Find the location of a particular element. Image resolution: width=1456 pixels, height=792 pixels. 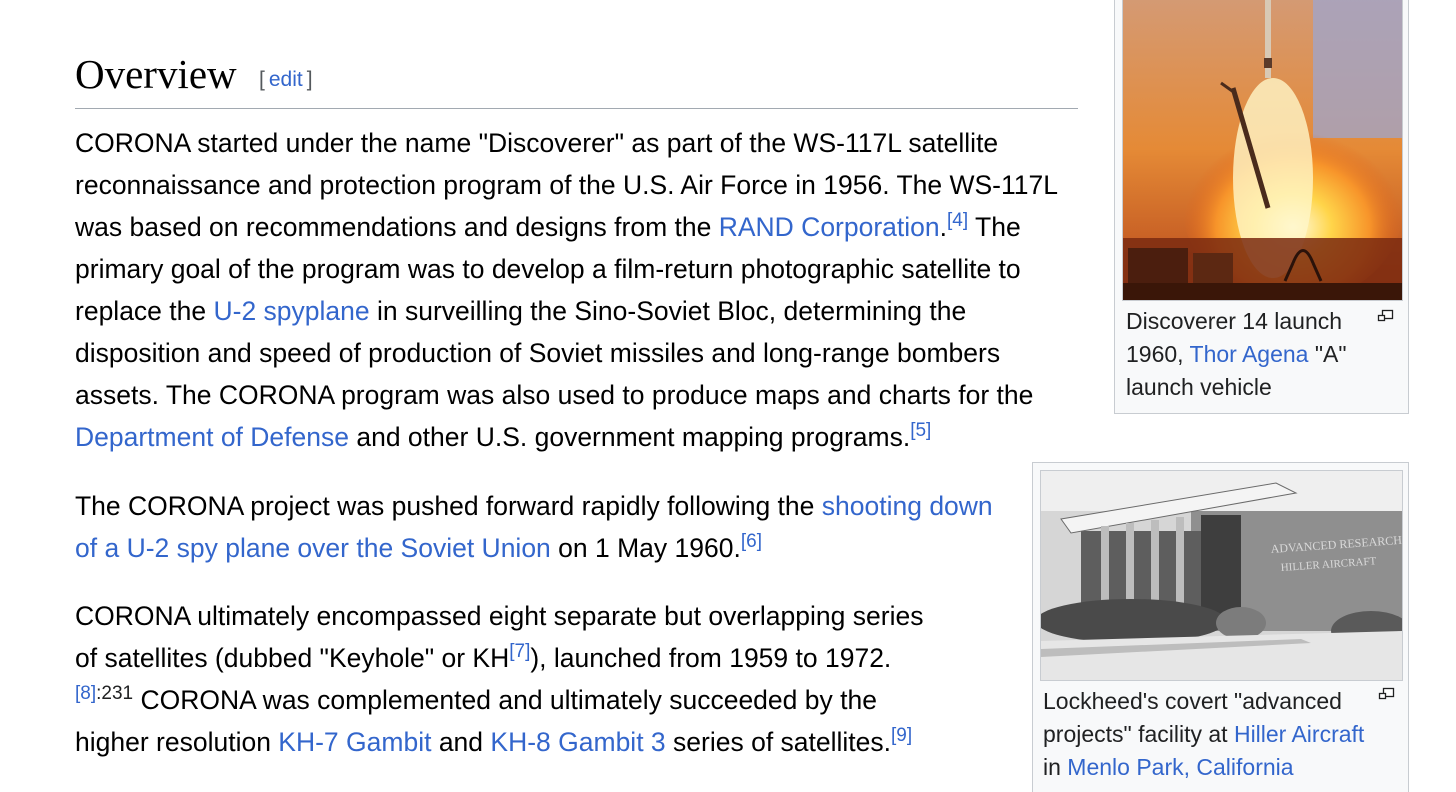

text-run: and is located at coordinates (461, 742).